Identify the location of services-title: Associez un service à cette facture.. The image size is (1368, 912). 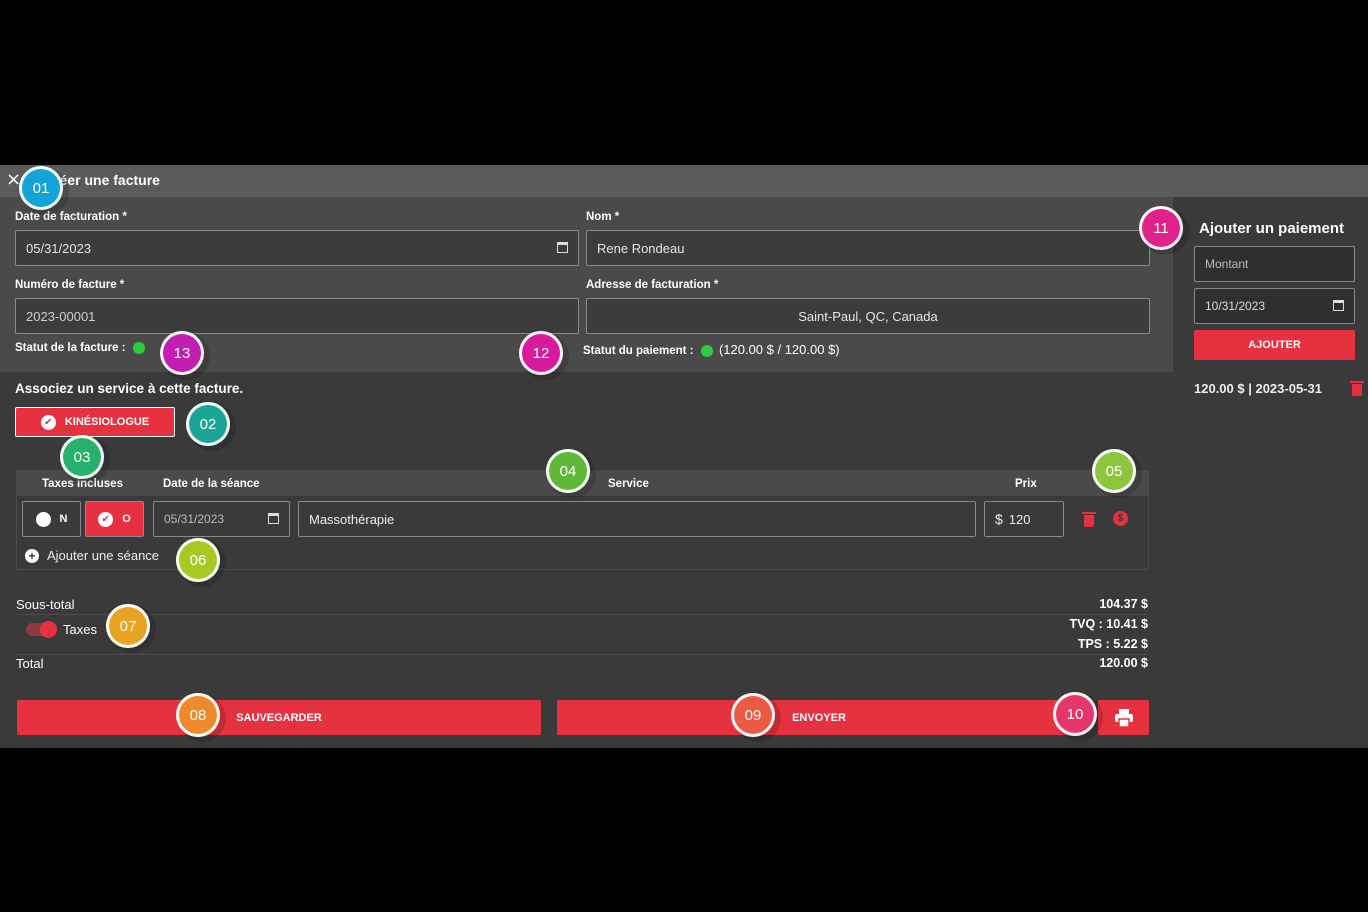
(129, 388).